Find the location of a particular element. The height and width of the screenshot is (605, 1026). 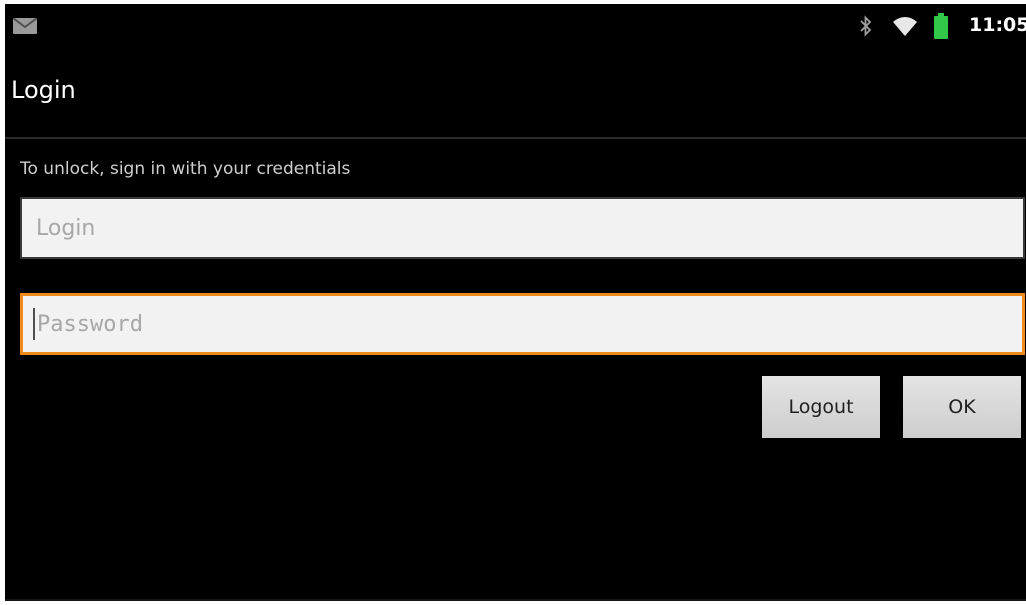

status-bar: 11:05 is located at coordinates (515, 26).